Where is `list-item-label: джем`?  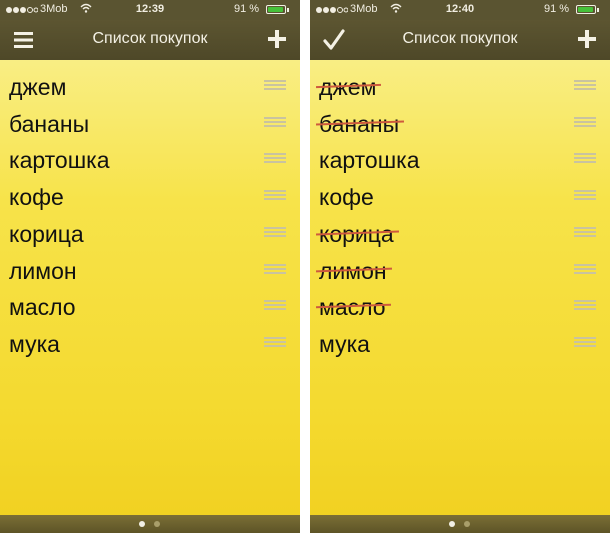
list-item-label: джем is located at coordinates (38, 87).